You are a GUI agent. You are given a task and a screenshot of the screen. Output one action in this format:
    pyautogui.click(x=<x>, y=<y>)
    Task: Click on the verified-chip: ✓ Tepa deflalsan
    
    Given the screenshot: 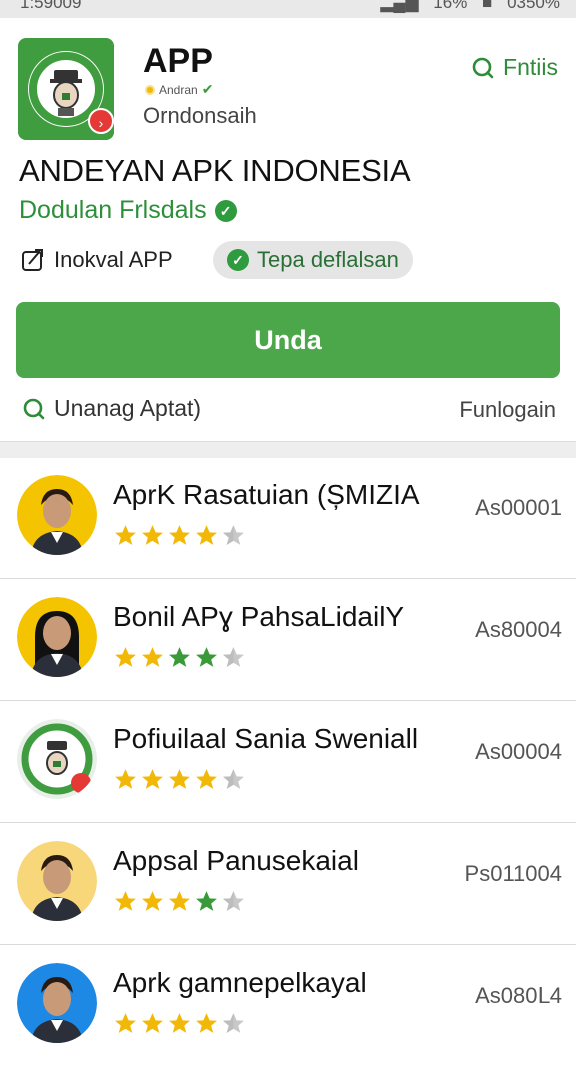 What is the action you would take?
    pyautogui.click(x=313, y=260)
    